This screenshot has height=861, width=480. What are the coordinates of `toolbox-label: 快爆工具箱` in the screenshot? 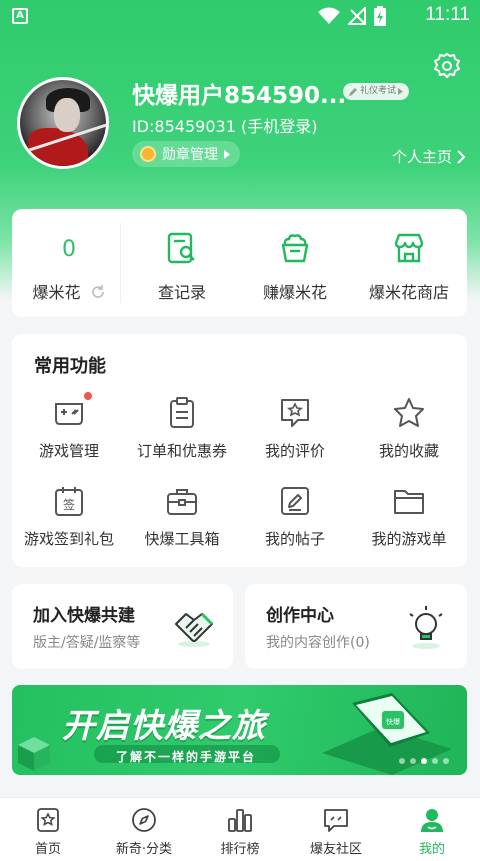 It's located at (182, 539).